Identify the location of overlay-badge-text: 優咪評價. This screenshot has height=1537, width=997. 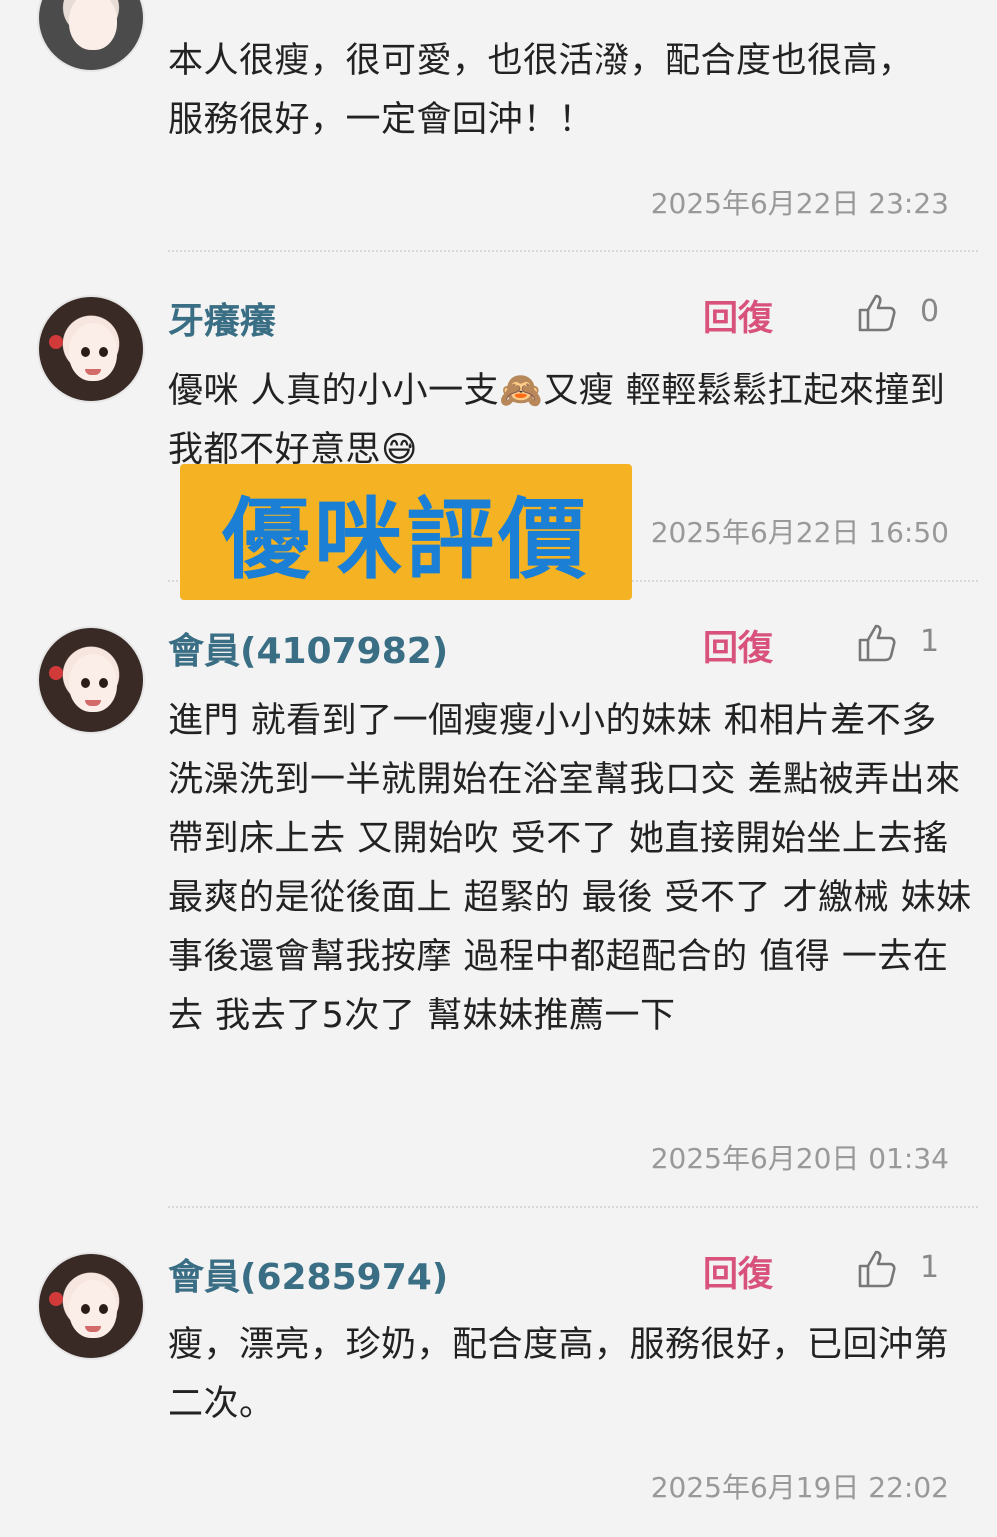
(405, 539).